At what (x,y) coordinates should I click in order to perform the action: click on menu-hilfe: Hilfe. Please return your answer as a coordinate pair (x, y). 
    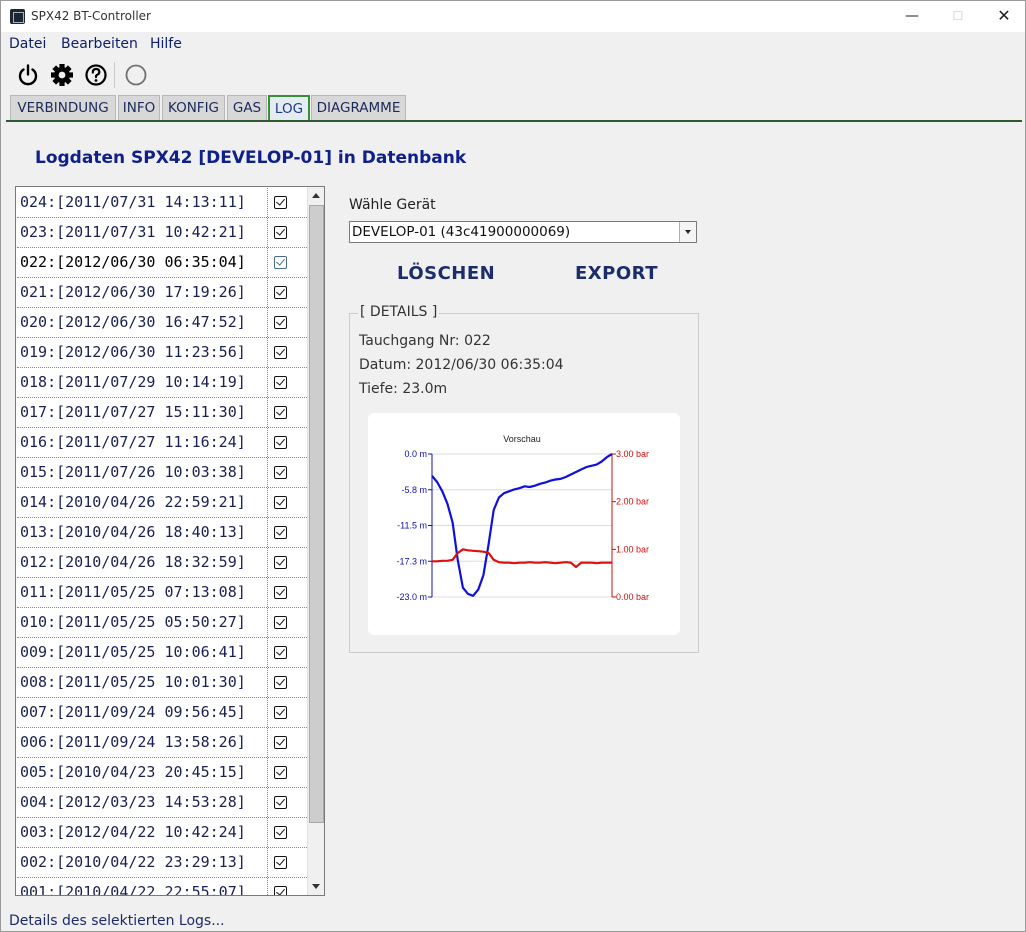
    Looking at the image, I should click on (166, 44).